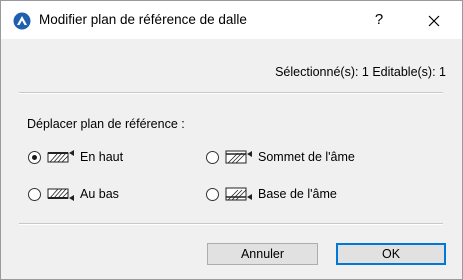  What do you see at coordinates (60, 194) in the screenshot?
I see `slab-bottom-icon` at bounding box center [60, 194].